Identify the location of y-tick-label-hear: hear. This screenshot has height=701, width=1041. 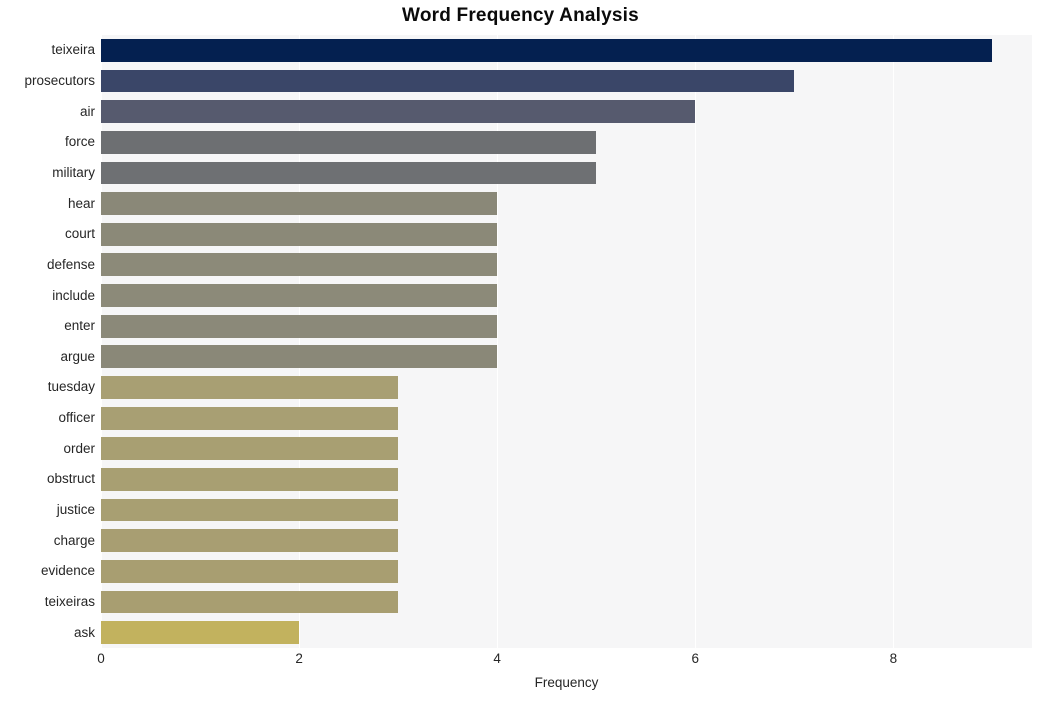
(81, 203).